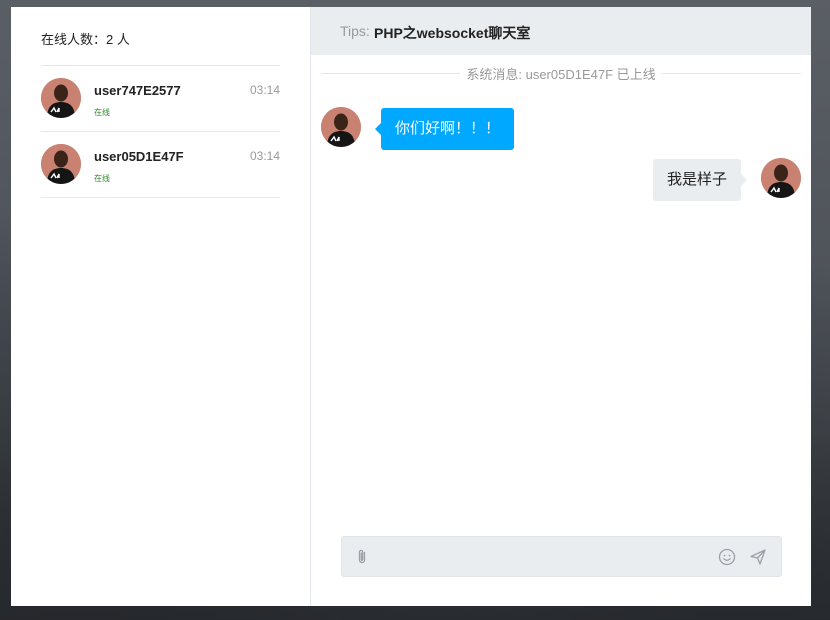  Describe the element at coordinates (781, 178) in the screenshot. I see `own-avatar` at that location.